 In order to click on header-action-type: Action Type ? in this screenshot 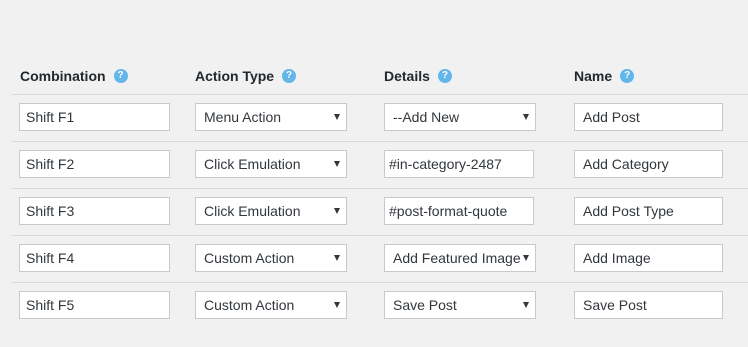, I will do `click(246, 76)`.